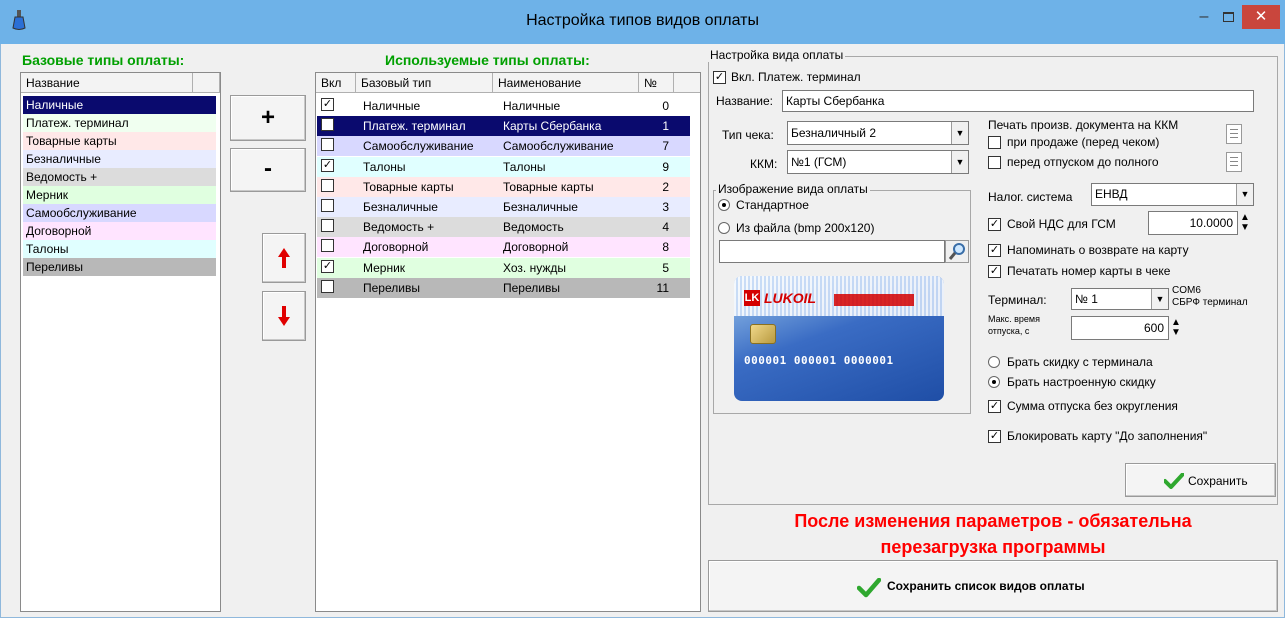 This screenshot has width=1285, height=618. Describe the element at coordinates (957, 251) in the screenshot. I see `browse-button` at that location.